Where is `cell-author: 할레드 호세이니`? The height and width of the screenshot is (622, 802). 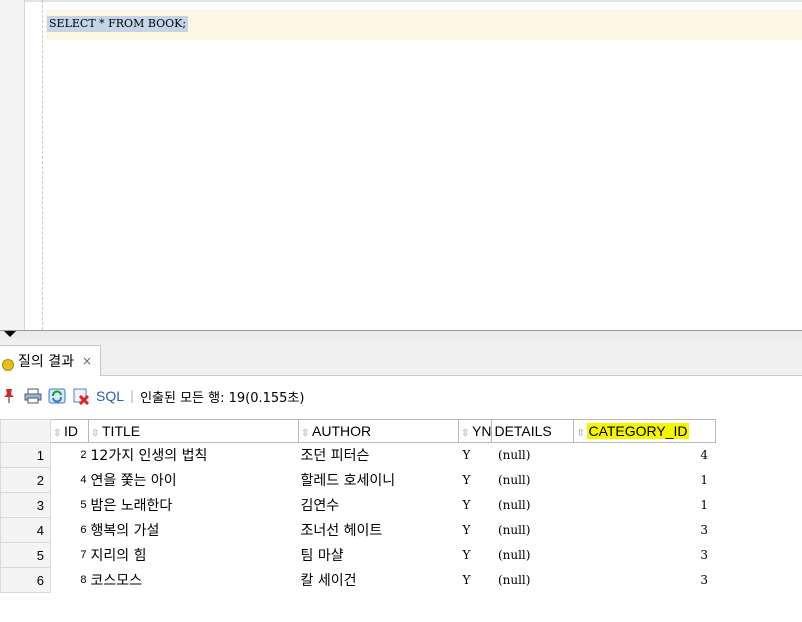
cell-author: 할레드 호세이니 is located at coordinates (378, 480).